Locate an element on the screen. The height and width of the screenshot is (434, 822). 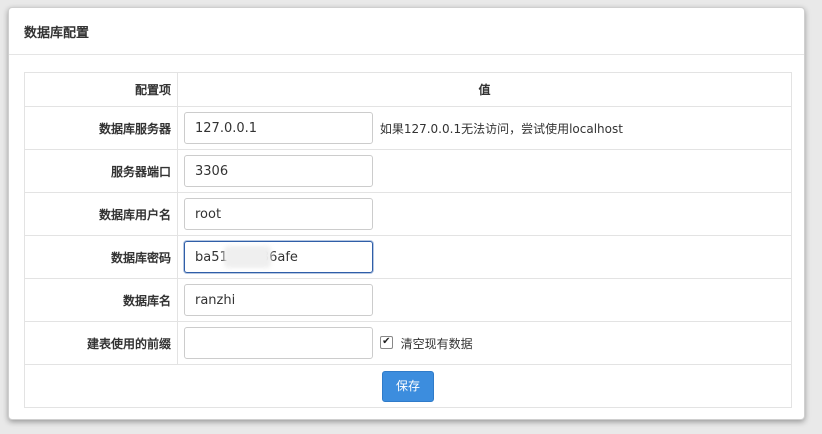
clear-data-checkbox: ✔ is located at coordinates (386, 342).